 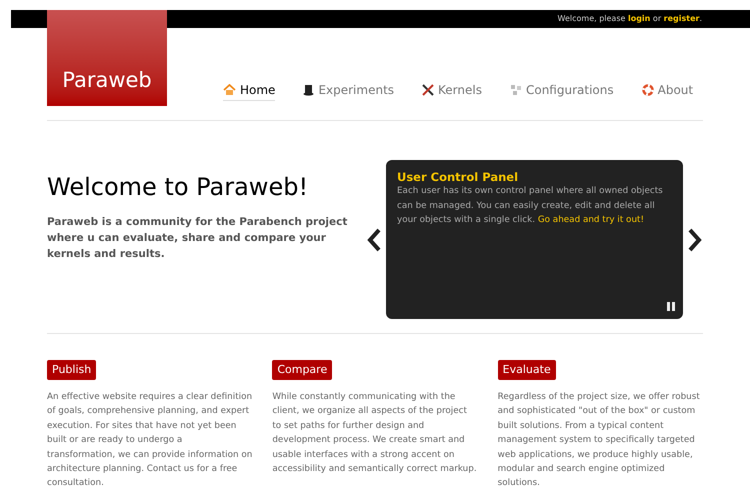 What do you see at coordinates (229, 90) in the screenshot?
I see `house-icon` at bounding box center [229, 90].